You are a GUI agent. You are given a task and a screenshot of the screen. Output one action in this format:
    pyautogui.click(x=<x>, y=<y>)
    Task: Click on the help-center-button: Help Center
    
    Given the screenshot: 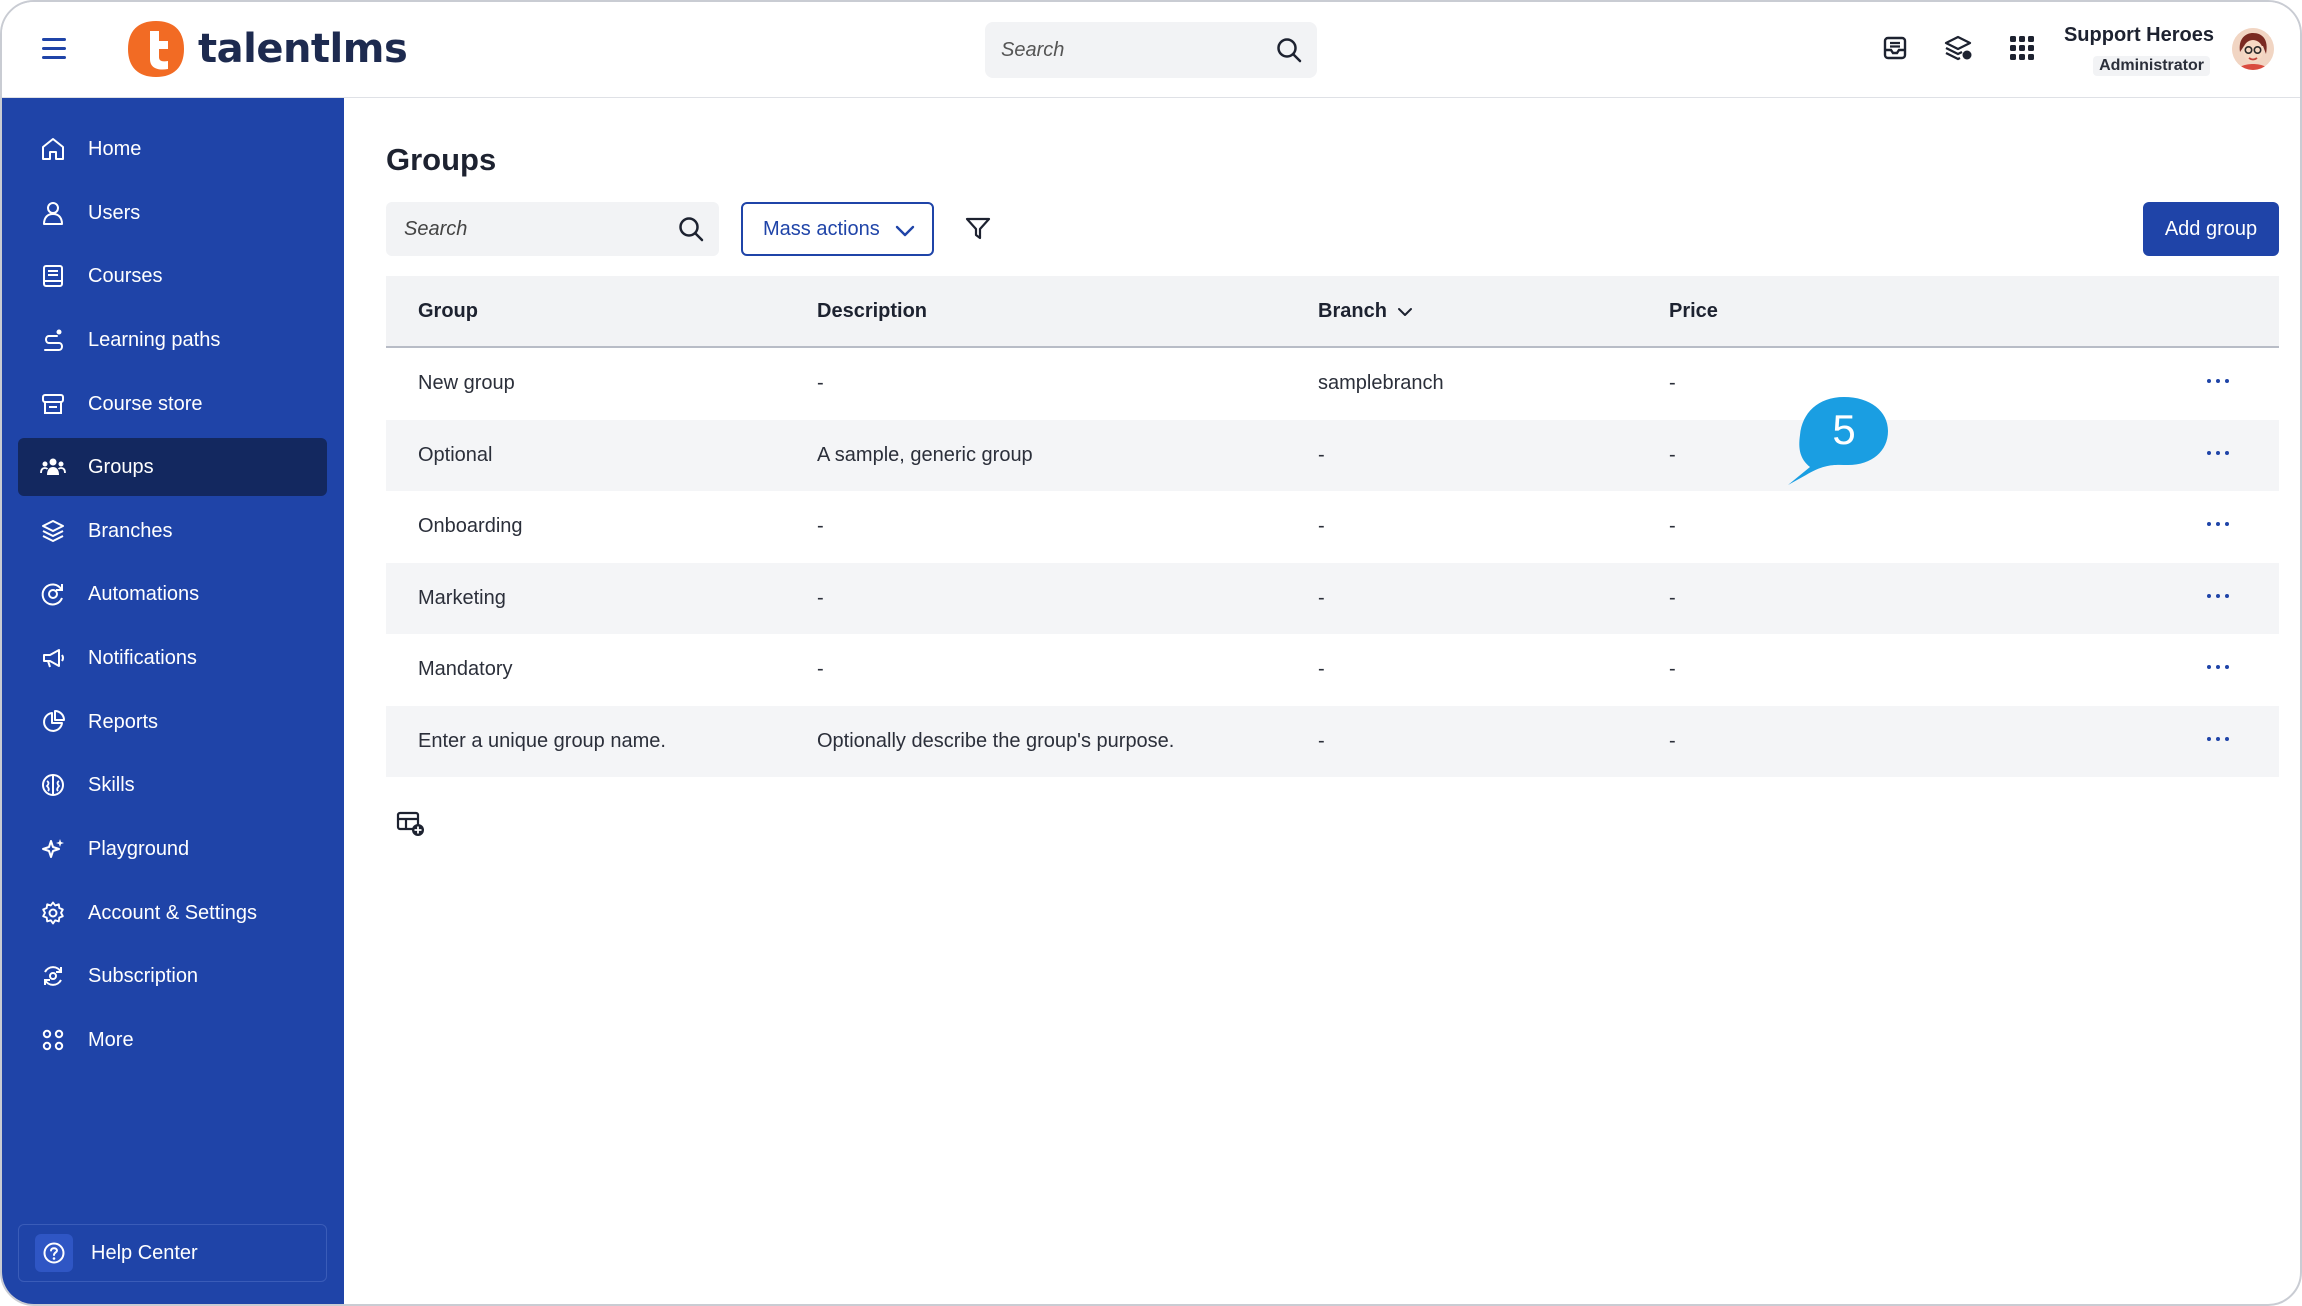 What is the action you would take?
    pyautogui.click(x=172, y=1253)
    